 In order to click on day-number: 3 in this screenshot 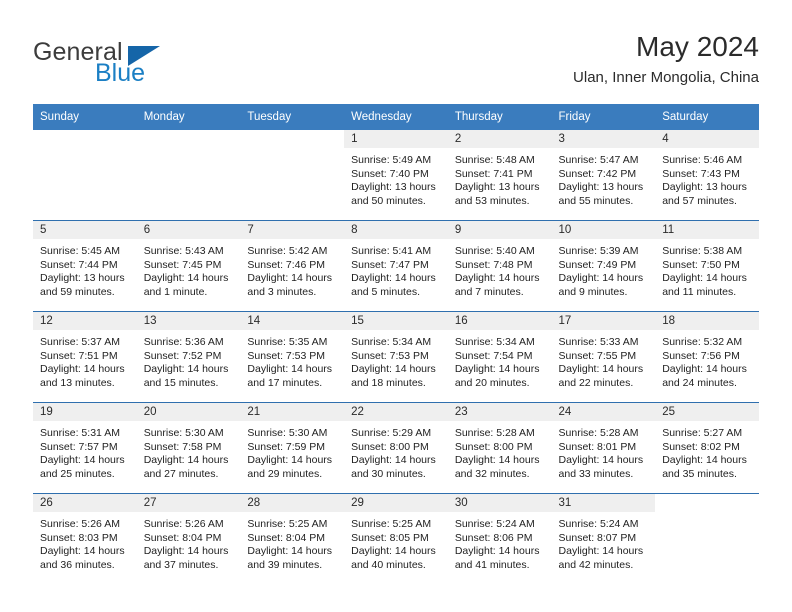, I will do `click(603, 139)`.